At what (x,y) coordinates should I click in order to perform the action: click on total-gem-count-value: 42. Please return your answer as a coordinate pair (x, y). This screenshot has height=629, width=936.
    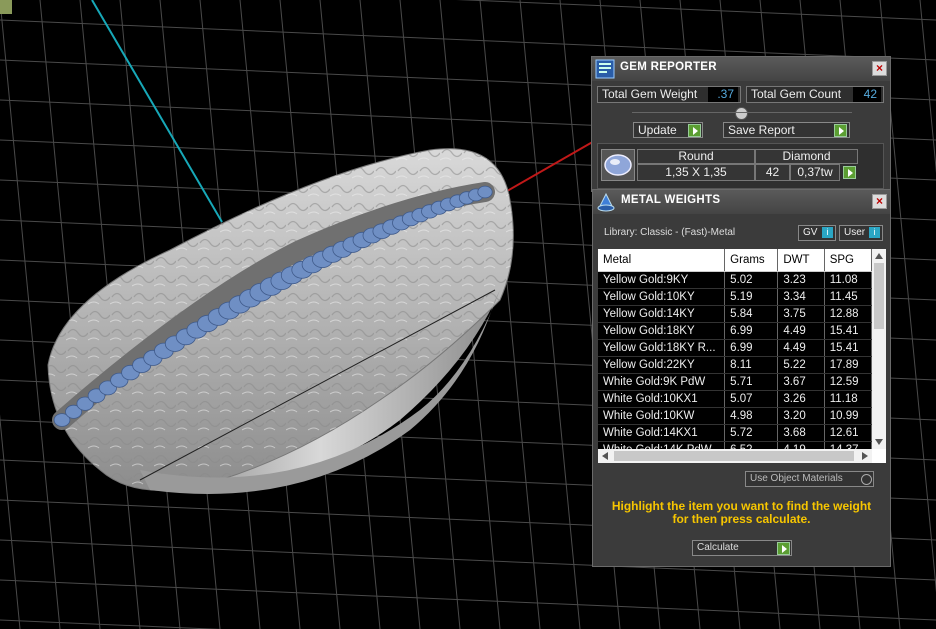
    Looking at the image, I should click on (867, 94).